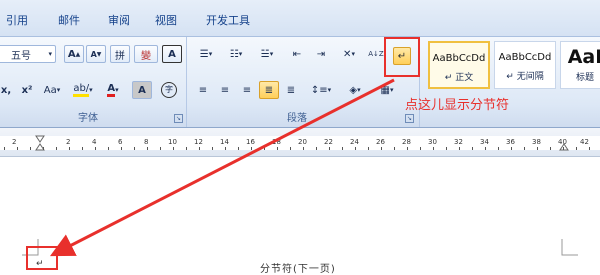 This screenshot has height=275, width=600. What do you see at coordinates (402, 57) in the screenshot?
I see `highlight-show-marks` at bounding box center [402, 57].